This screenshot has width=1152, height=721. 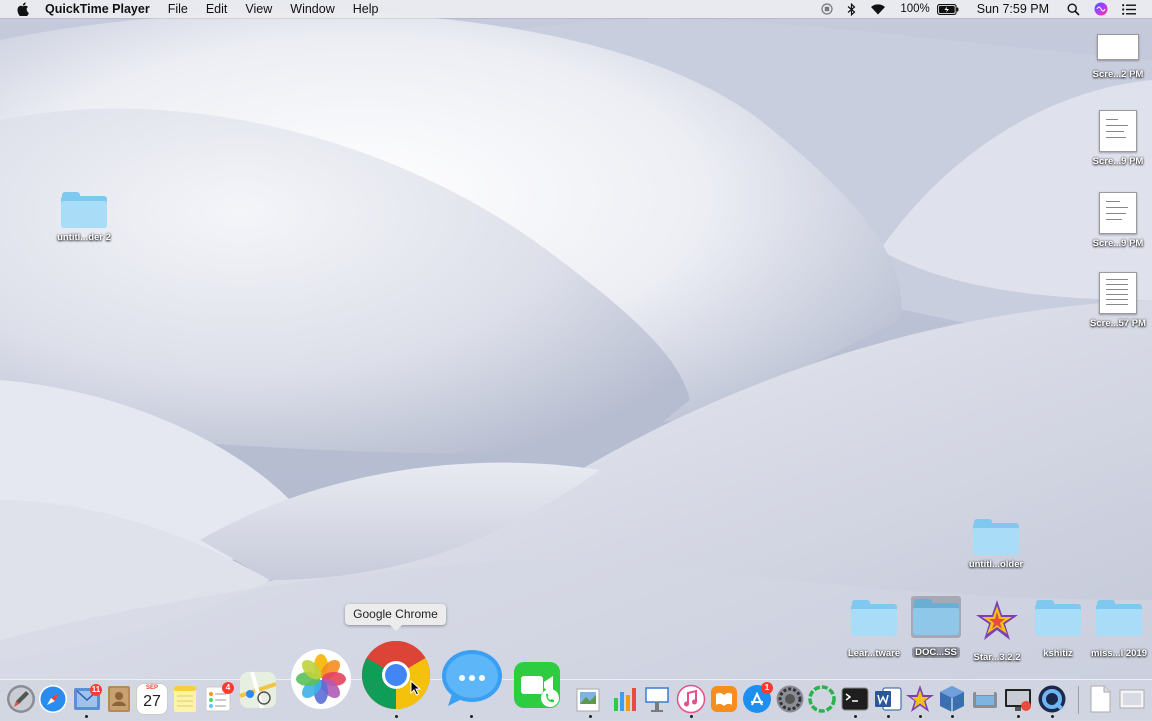 What do you see at coordinates (1133, 9) in the screenshot?
I see `notification-center-icon` at bounding box center [1133, 9].